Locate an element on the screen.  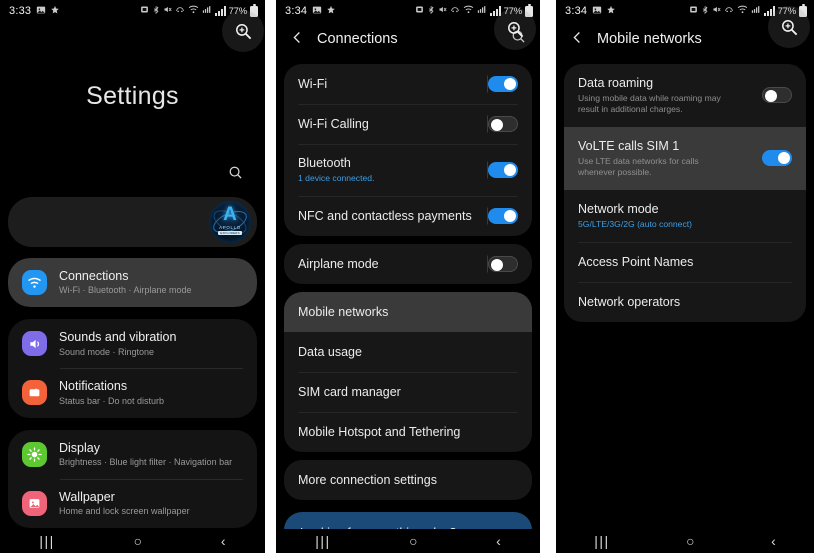
avatar: A APOLLO EXPLORERS is located at coordinates (230, 222).